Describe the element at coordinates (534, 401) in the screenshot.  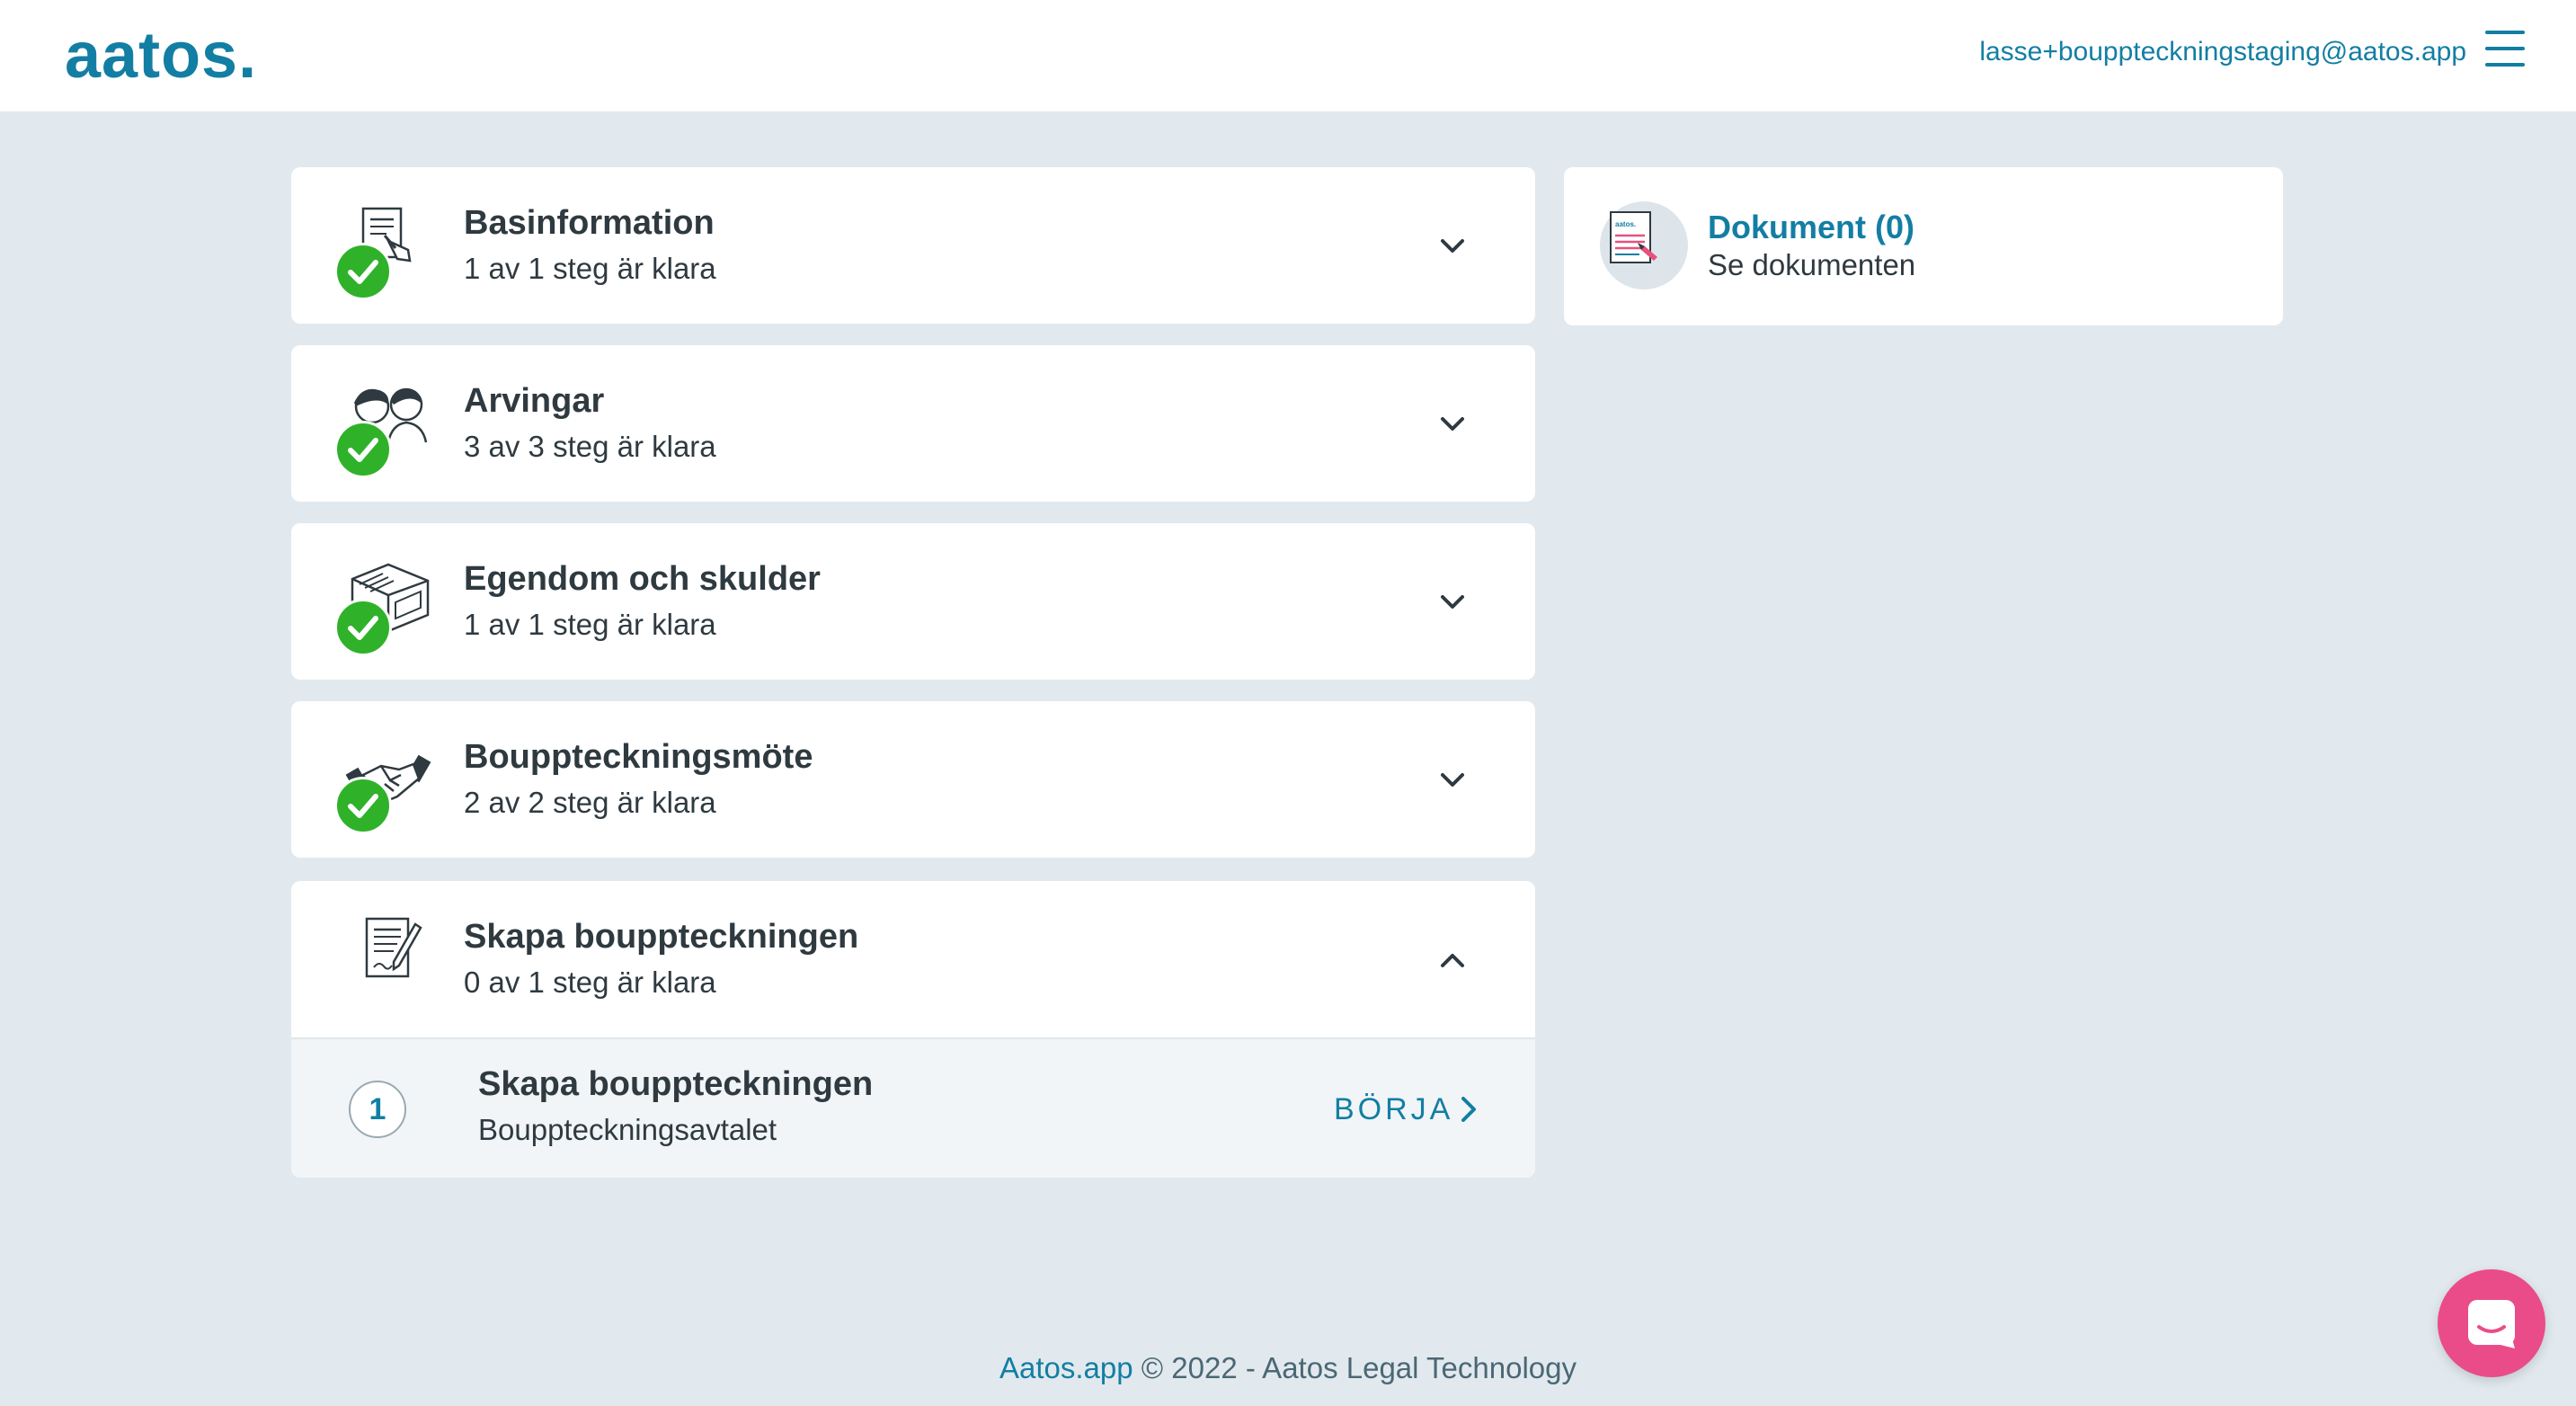
I see `section-title: Arvingar` at that location.